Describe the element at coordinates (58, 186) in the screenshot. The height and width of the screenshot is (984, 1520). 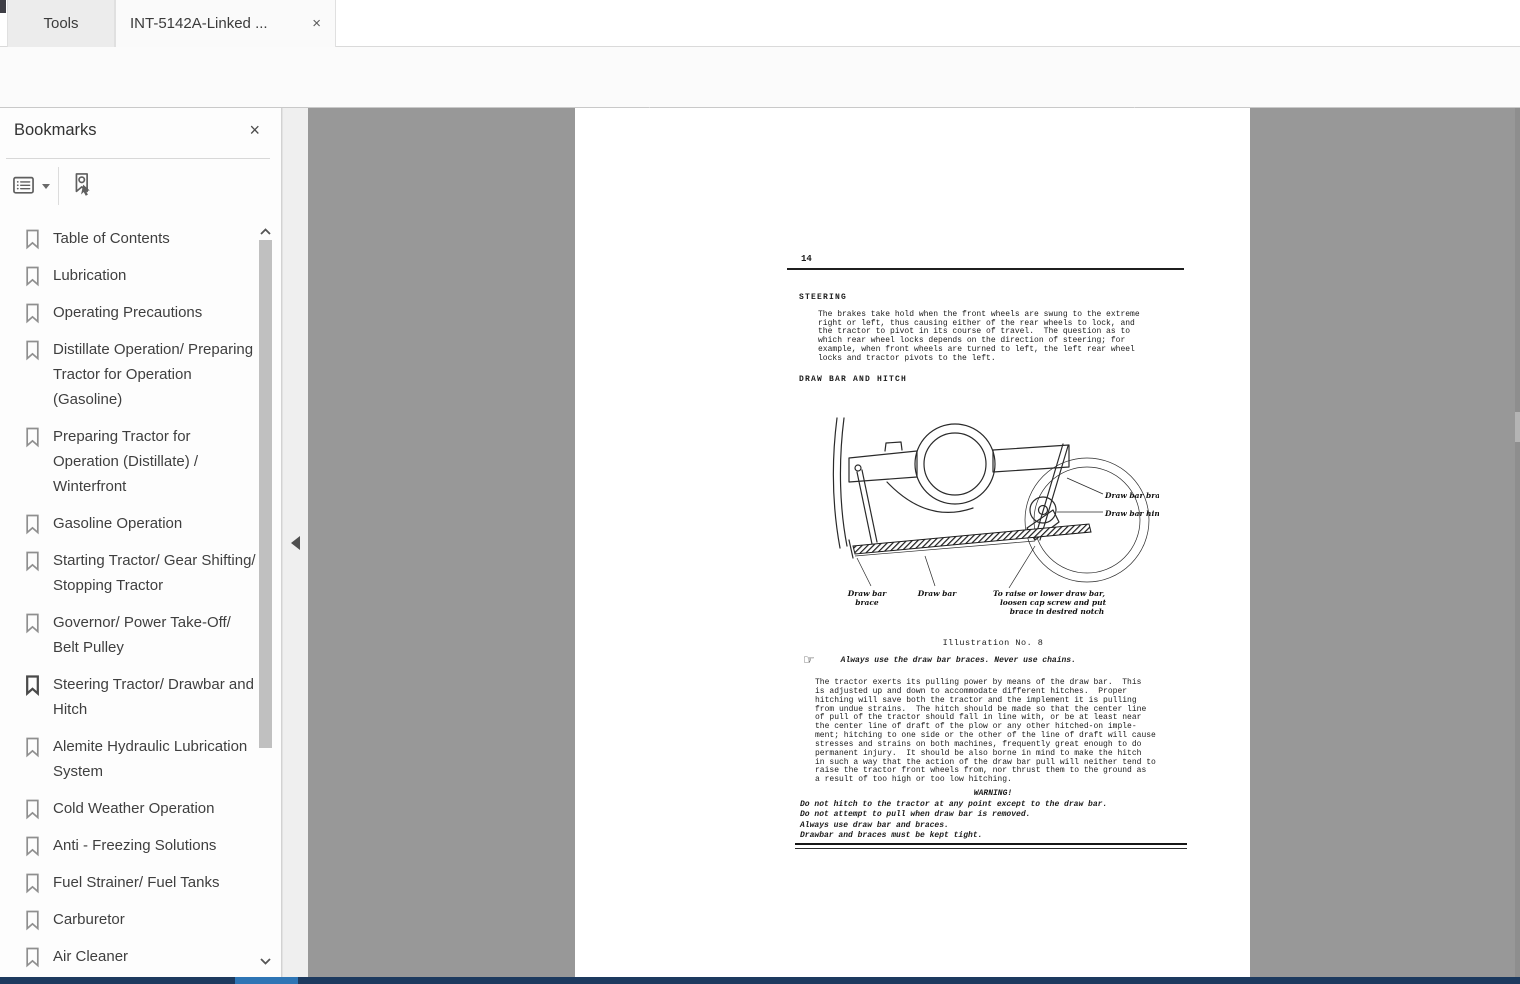
I see `divider` at that location.